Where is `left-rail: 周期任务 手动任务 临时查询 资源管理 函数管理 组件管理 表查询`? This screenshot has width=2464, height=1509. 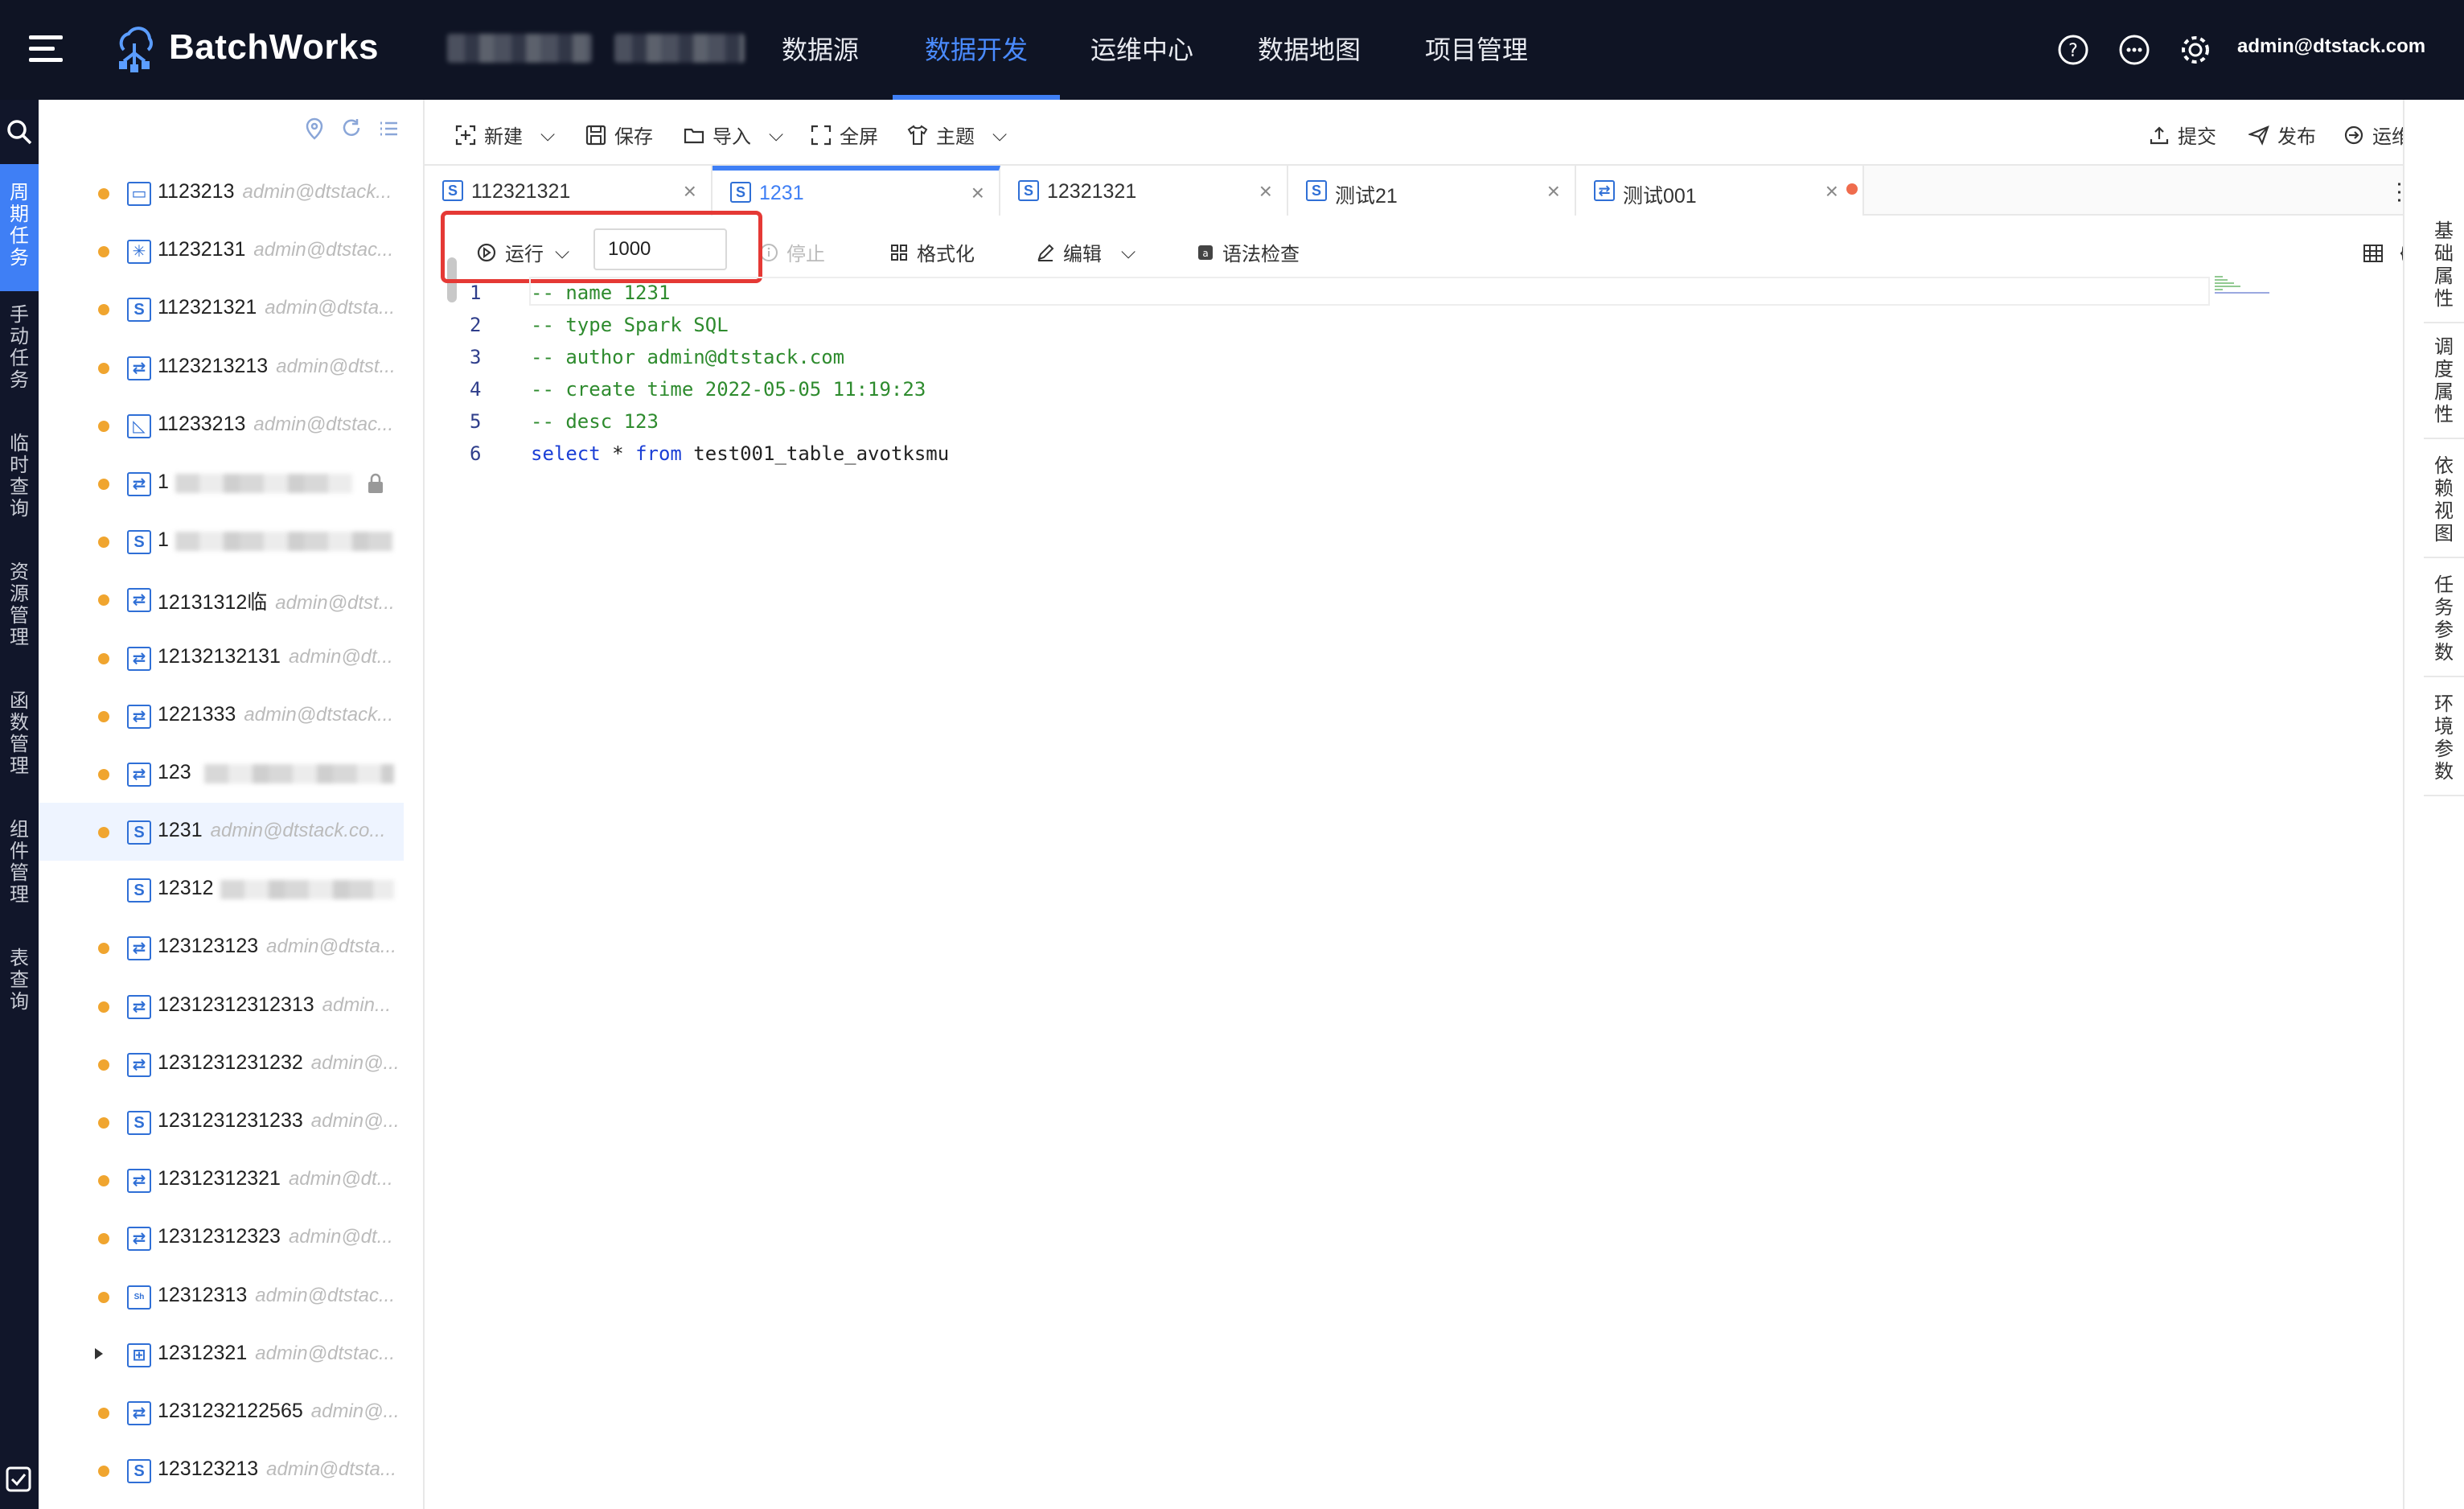 left-rail: 周期任务 手动任务 临时查询 资源管理 函数管理 组件管理 表查询 is located at coordinates (19, 804).